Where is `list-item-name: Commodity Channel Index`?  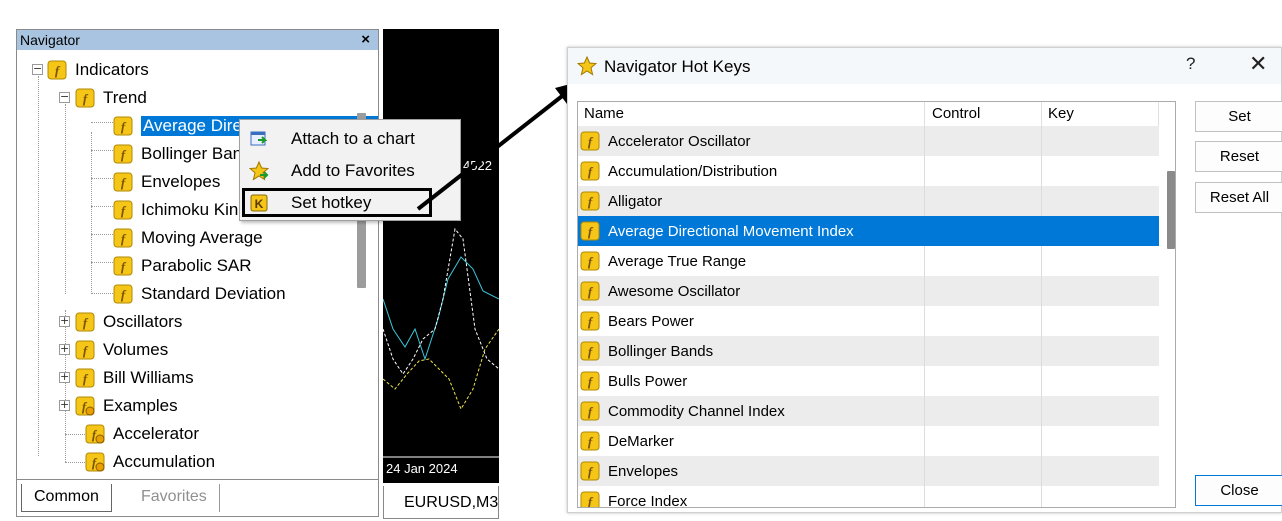 list-item-name: Commodity Channel Index is located at coordinates (696, 411).